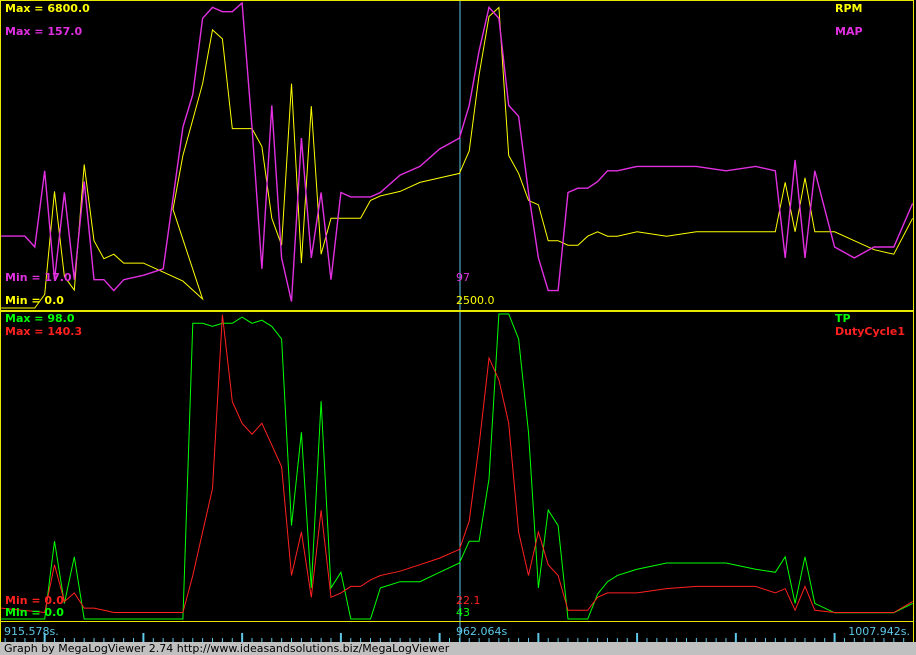 This screenshot has height=655, width=916. What do you see at coordinates (482, 631) in the screenshot?
I see `time-cursor-label: 962.064s` at bounding box center [482, 631].